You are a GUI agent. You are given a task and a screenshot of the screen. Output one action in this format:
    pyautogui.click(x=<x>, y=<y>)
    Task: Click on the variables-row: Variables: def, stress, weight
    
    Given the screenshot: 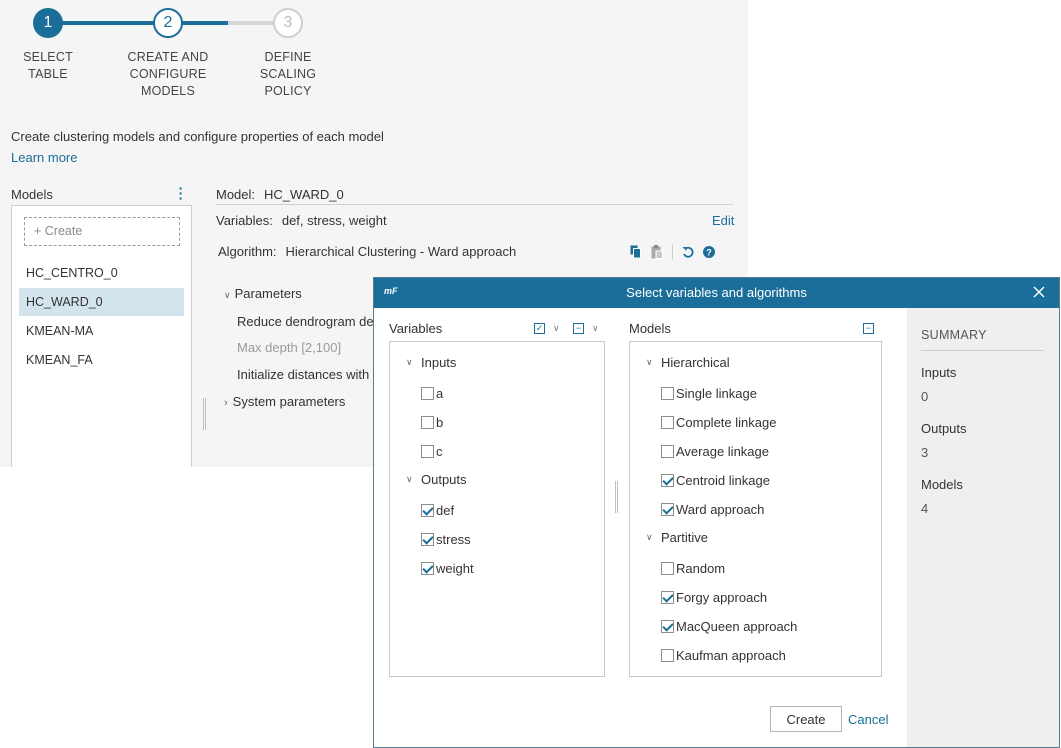 What is the action you would take?
    pyautogui.click(x=301, y=220)
    